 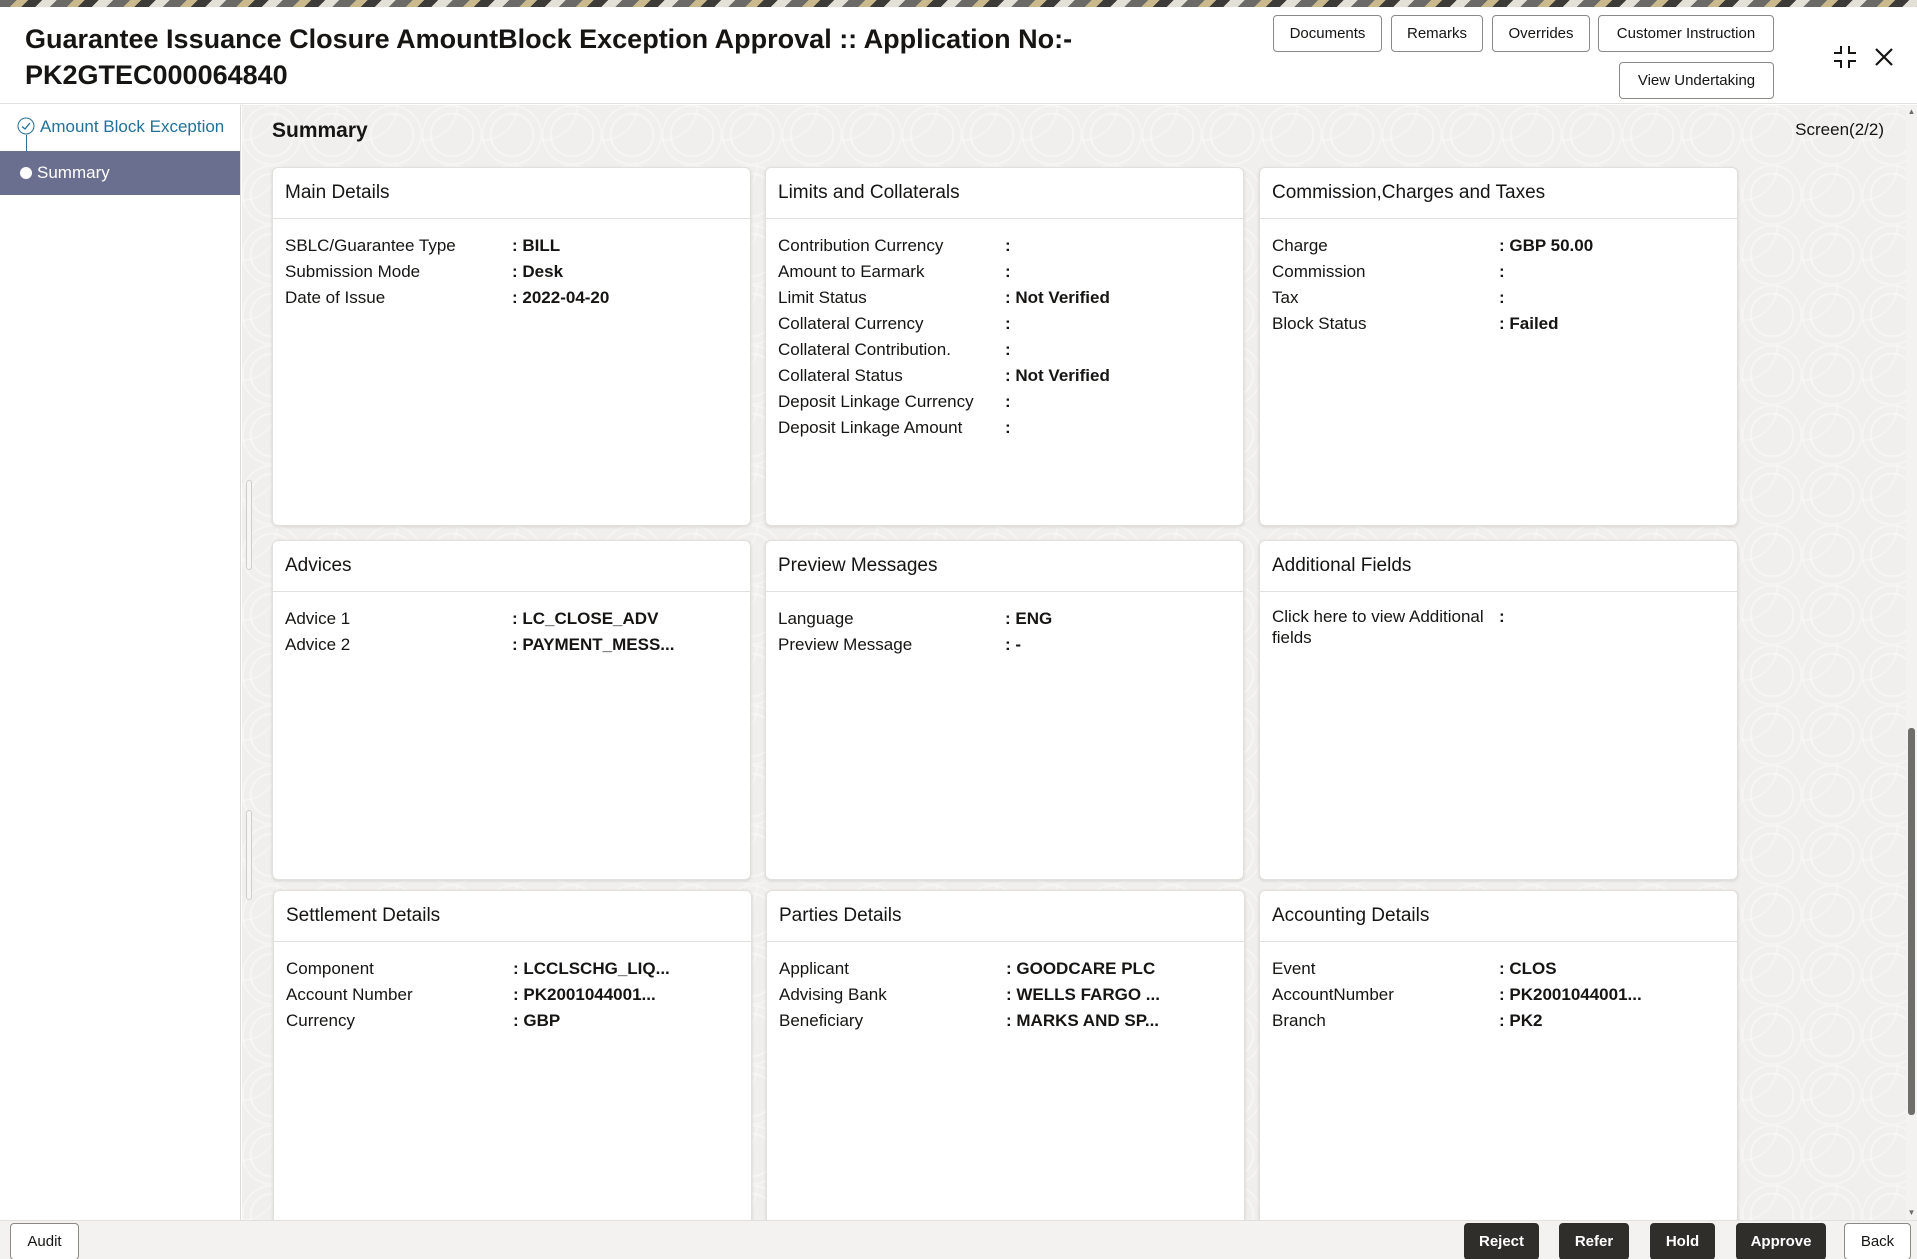 I want to click on field-label: Date of Issue, so click(x=335, y=297).